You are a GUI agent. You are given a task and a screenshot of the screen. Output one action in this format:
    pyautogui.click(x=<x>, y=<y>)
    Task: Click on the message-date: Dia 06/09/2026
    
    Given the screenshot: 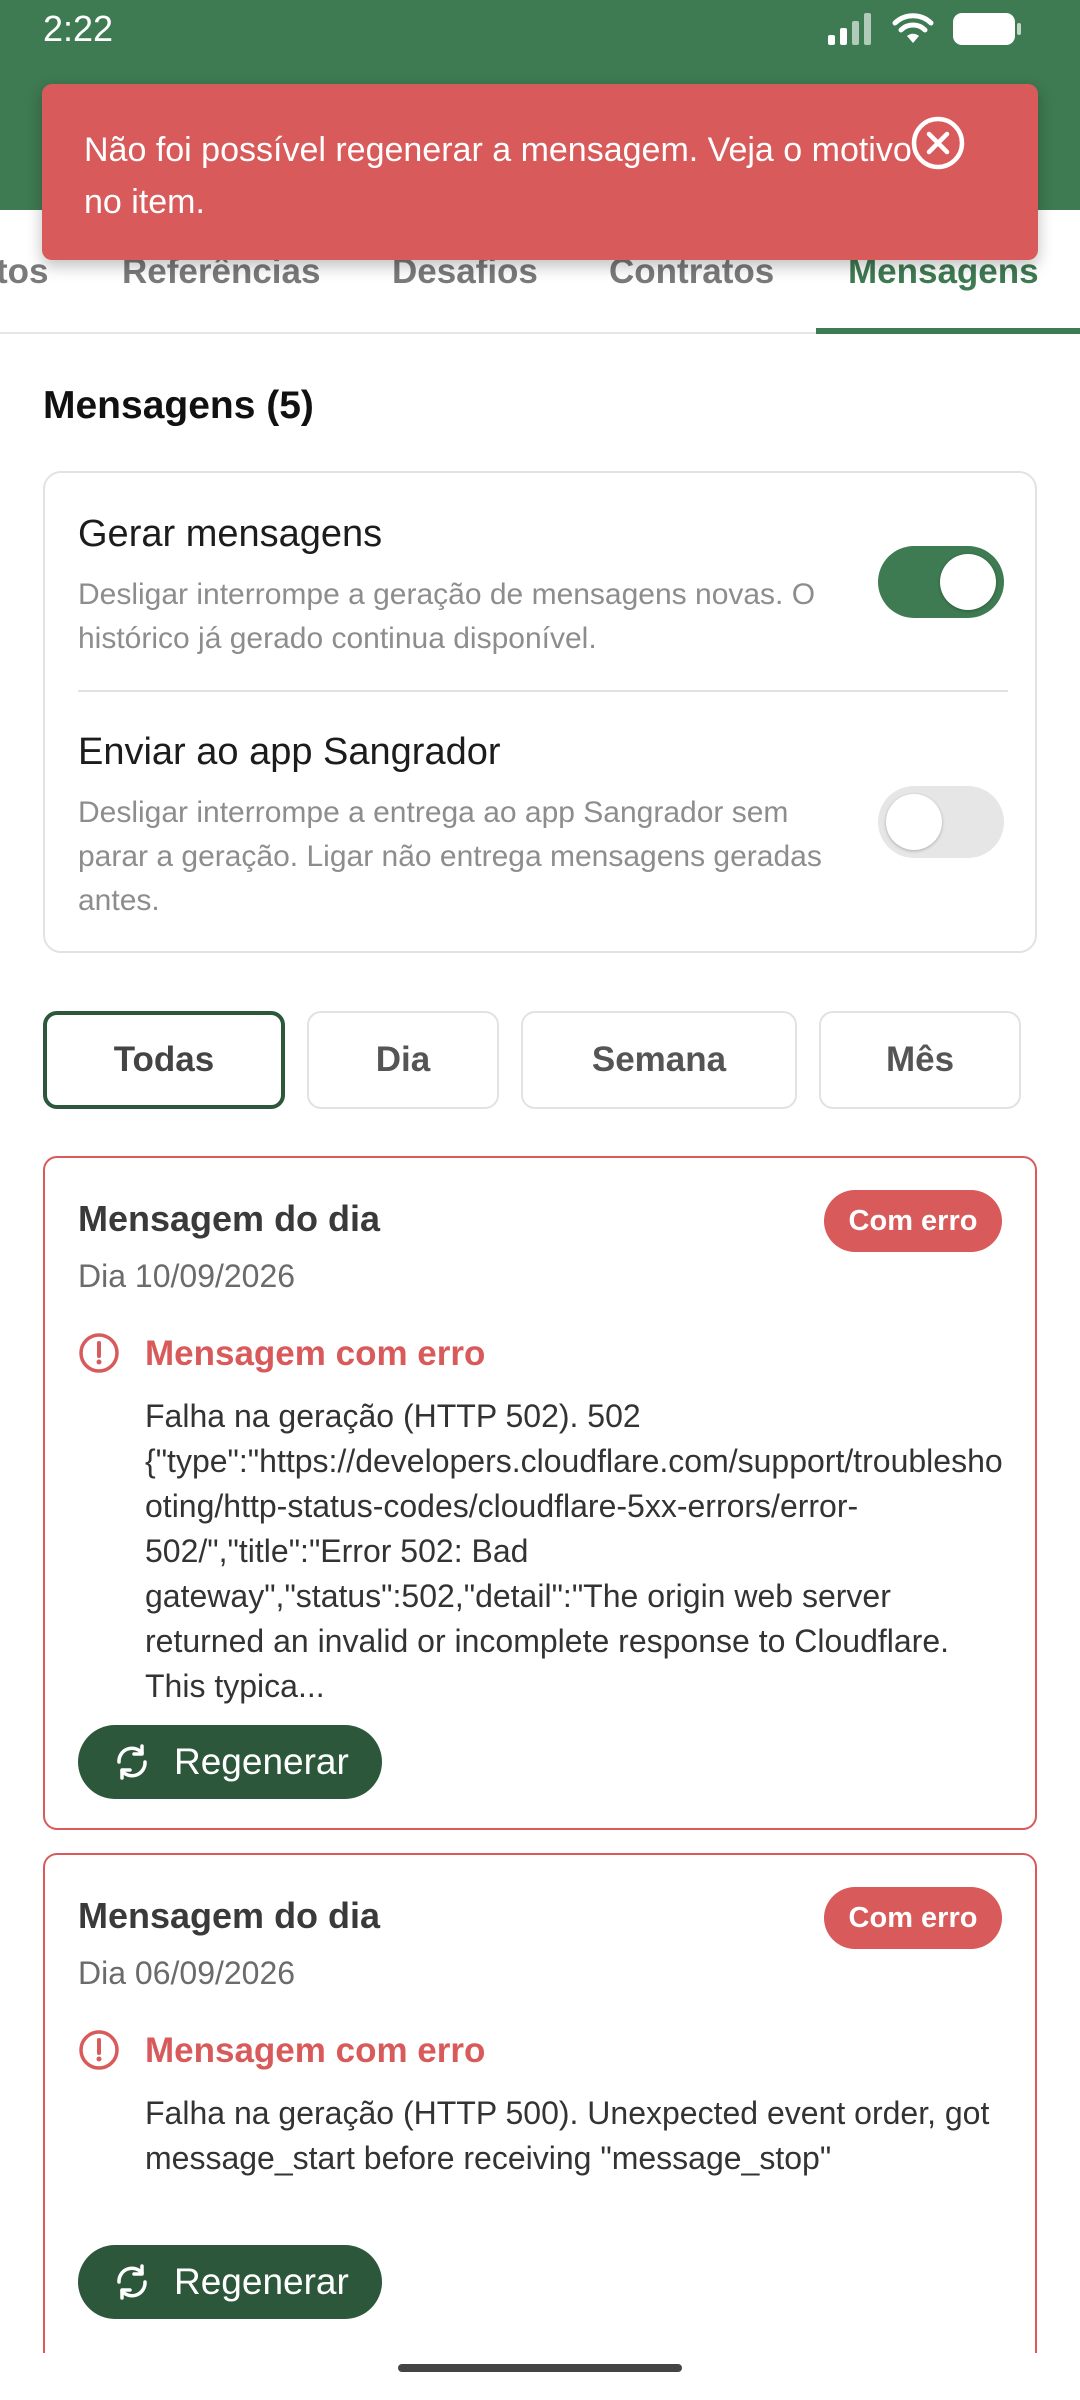 What is the action you would take?
    pyautogui.click(x=187, y=1973)
    